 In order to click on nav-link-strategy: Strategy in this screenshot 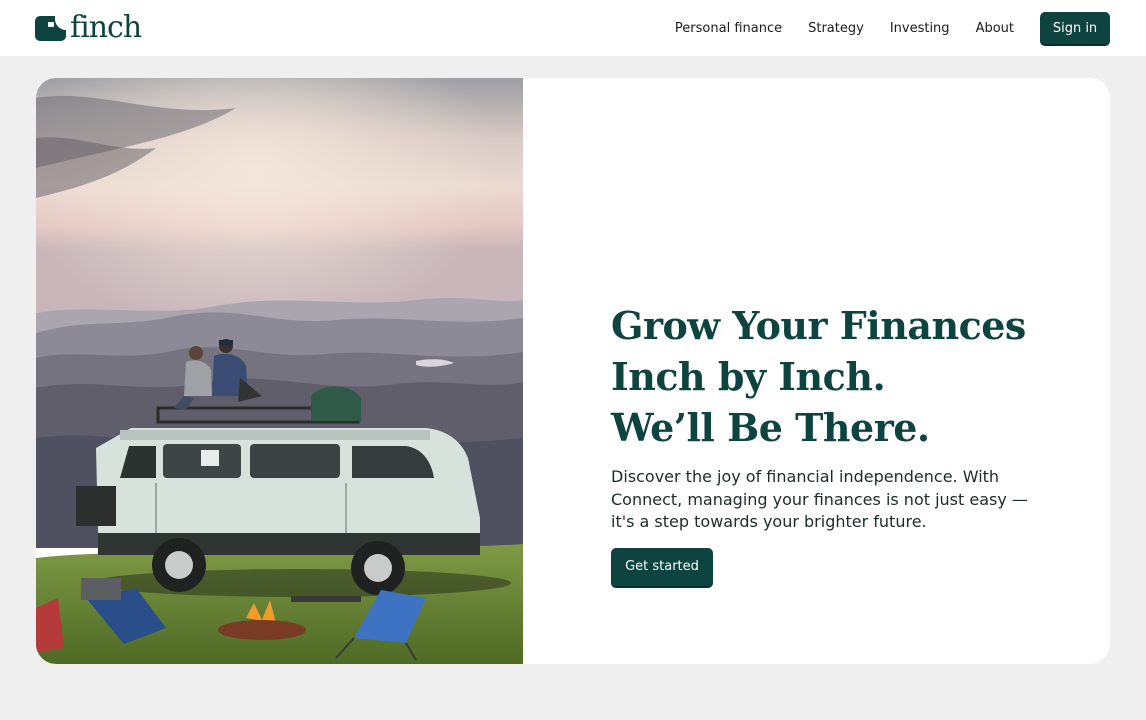, I will do `click(836, 28)`.